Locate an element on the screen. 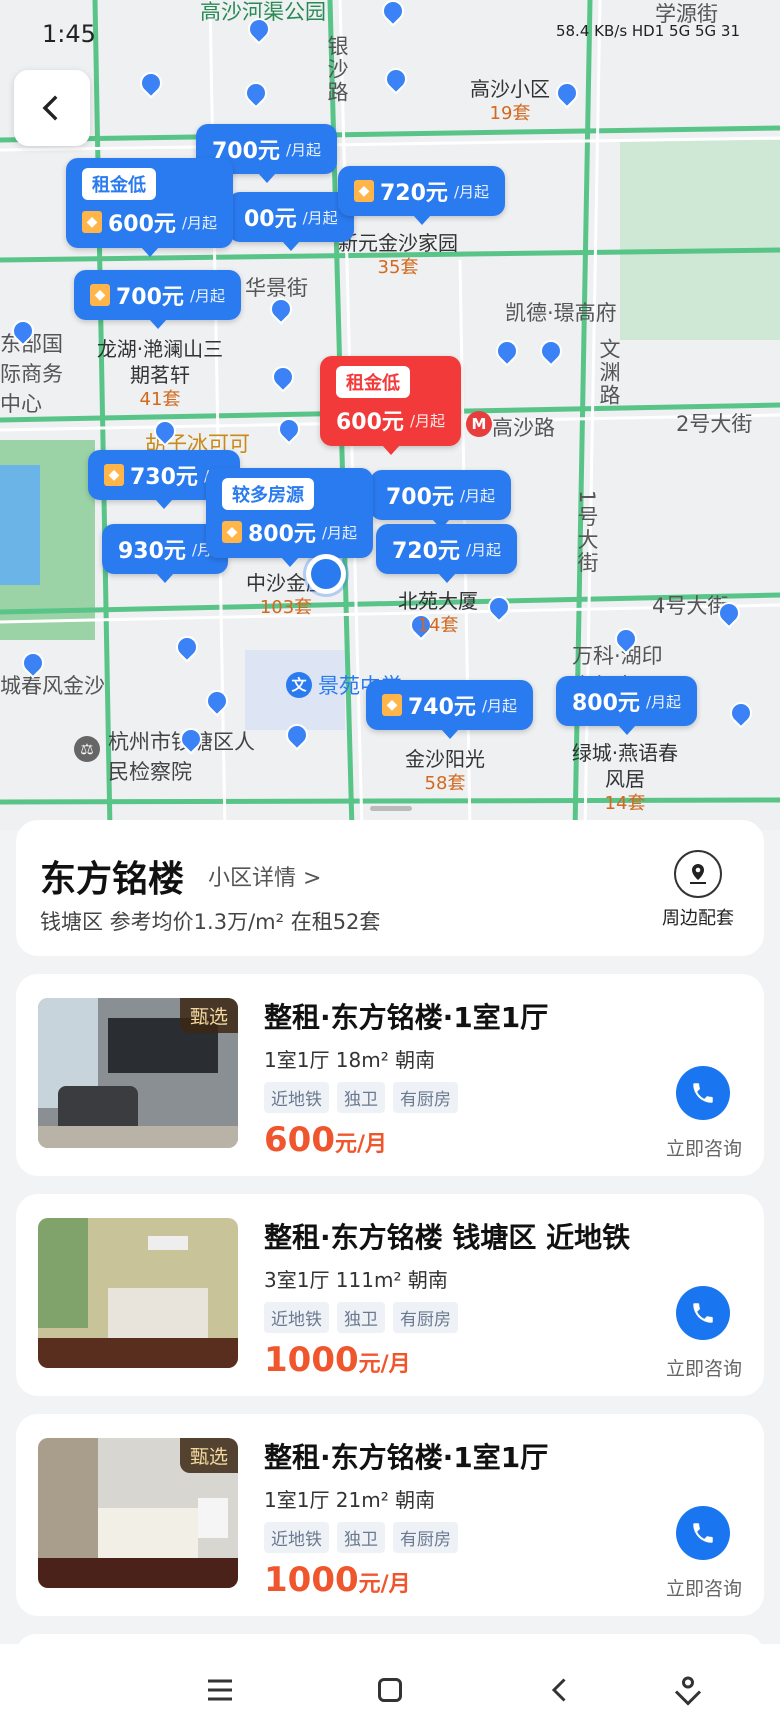  listing-title: 整租·东方铭楼 钱塘区 近地铁 is located at coordinates (447, 1237).